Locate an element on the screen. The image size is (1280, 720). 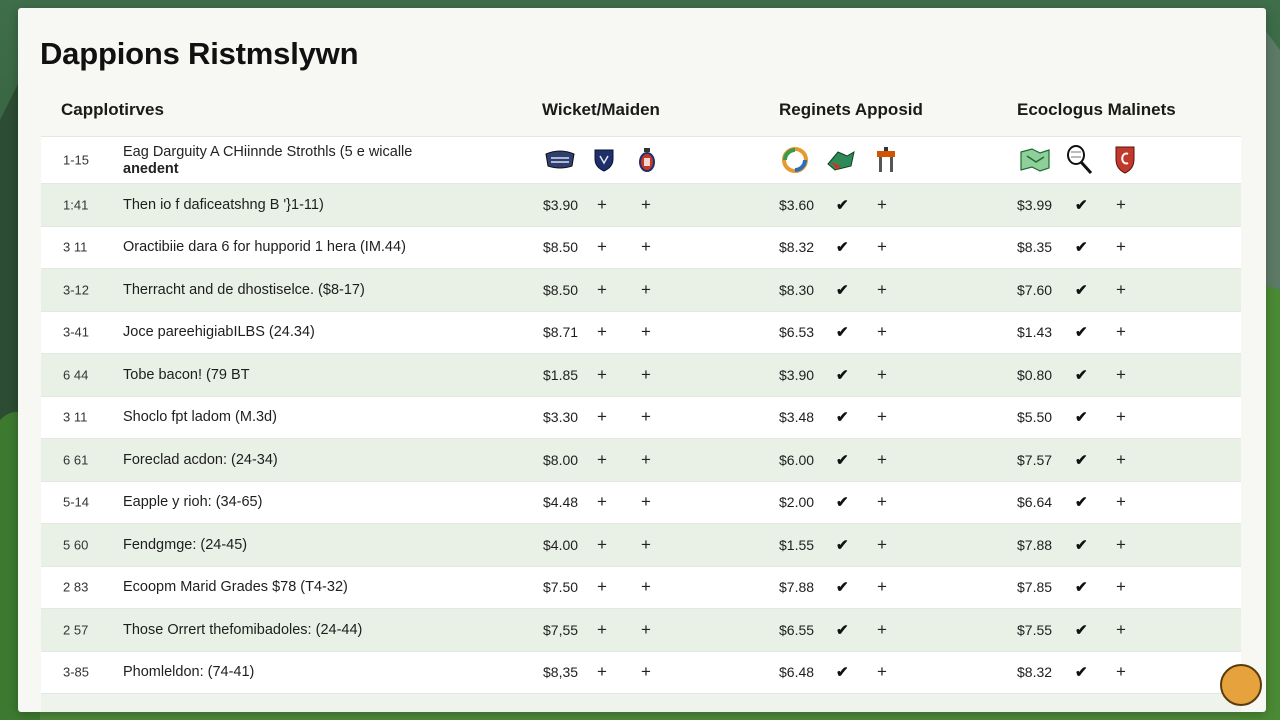
assistant-avatar-icon is located at coordinates (1241, 685).